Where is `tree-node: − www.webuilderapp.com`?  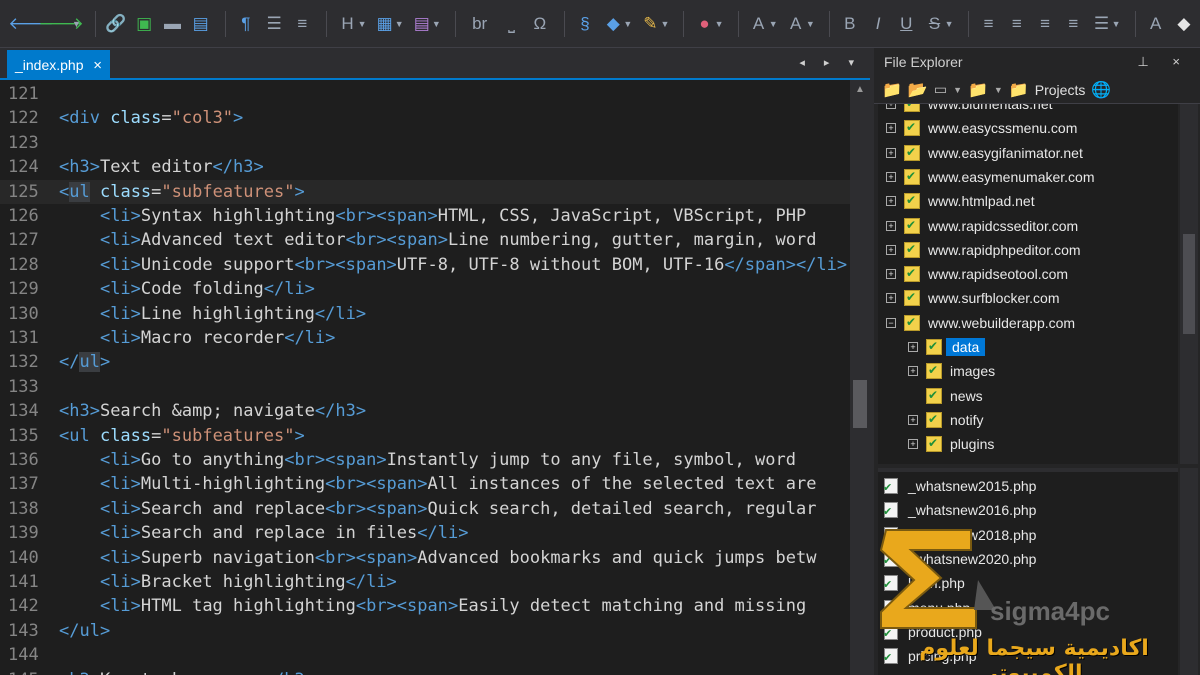 tree-node: − www.webuilderapp.com is located at coordinates (980, 323).